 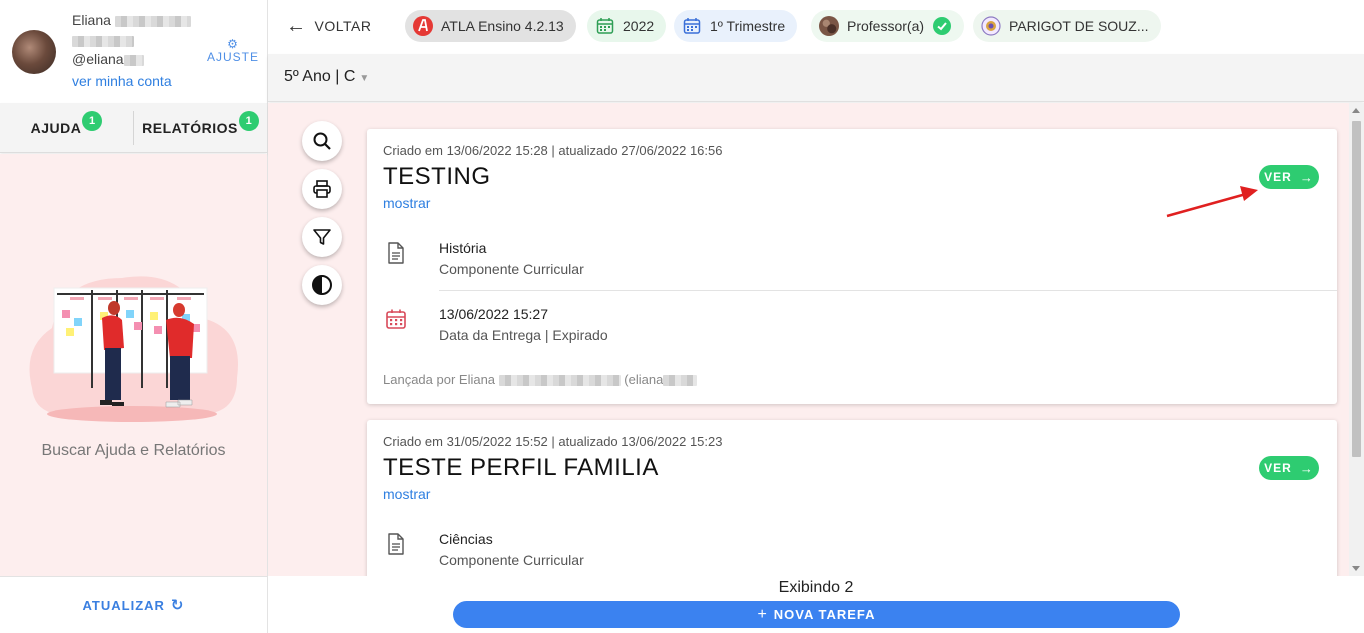 What do you see at coordinates (748, 26) in the screenshot?
I see `term-label: 1º Trimestre` at bounding box center [748, 26].